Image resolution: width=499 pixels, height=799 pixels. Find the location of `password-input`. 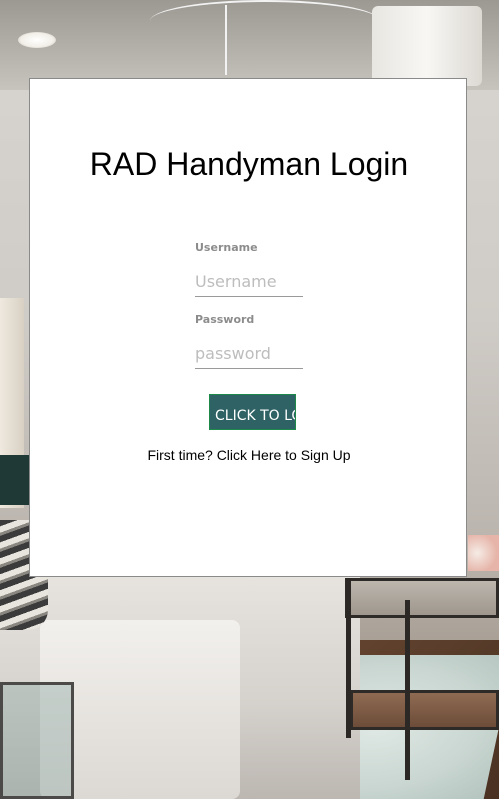

password-input is located at coordinates (249, 353).